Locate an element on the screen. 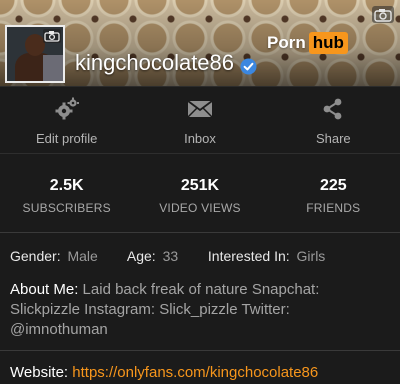  website-link: https://onlyfans.com/kingchocolate86 is located at coordinates (195, 372).